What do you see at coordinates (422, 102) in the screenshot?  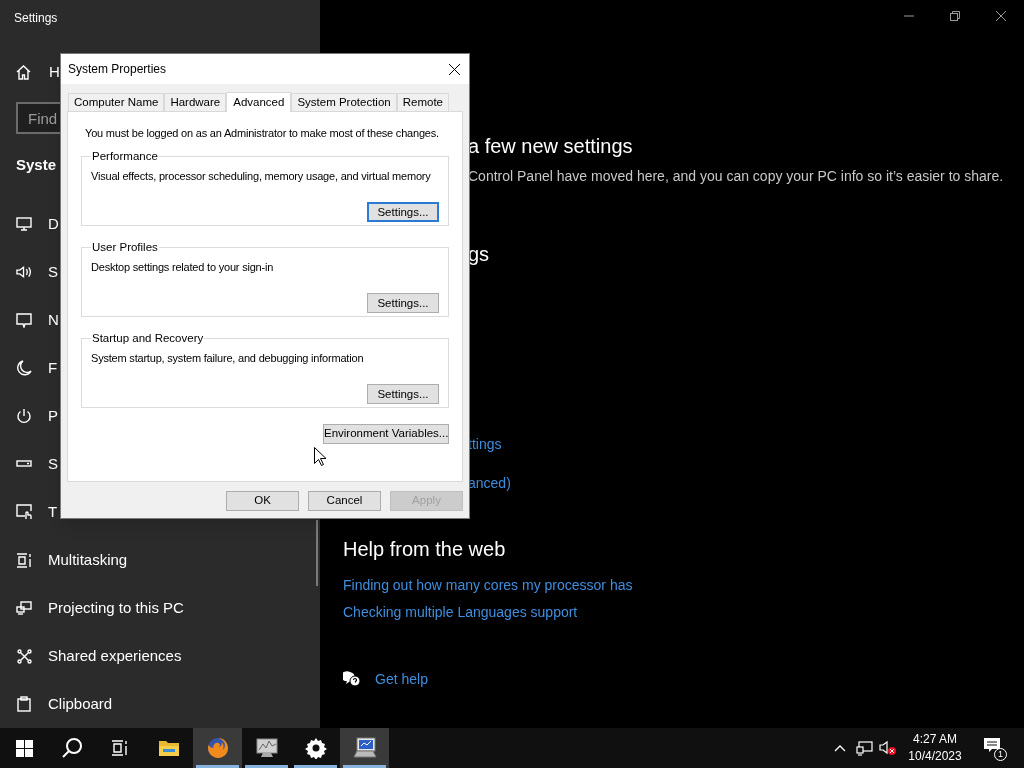 I see `tab: Remote` at bounding box center [422, 102].